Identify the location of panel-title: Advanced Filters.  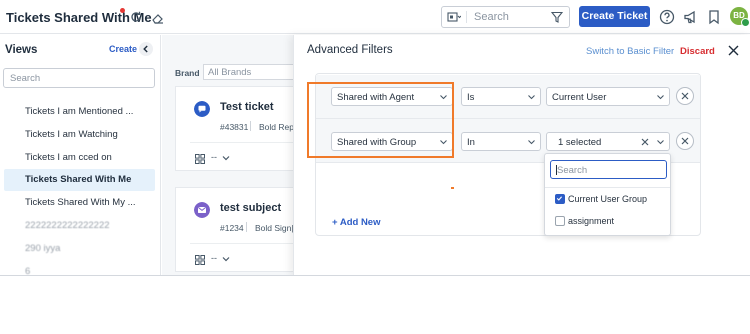
(350, 50).